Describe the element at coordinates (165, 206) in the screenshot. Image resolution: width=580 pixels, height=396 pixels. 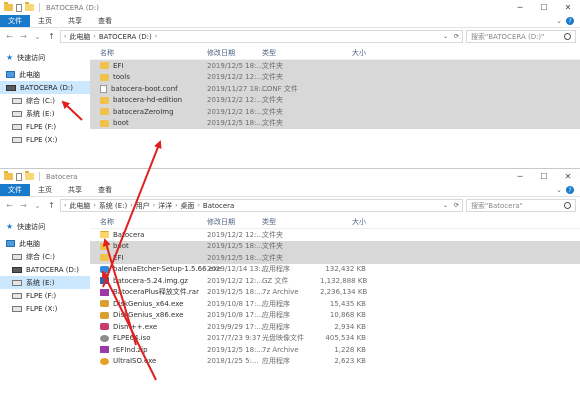
I see `breadcrumb-item: 洋洋` at that location.